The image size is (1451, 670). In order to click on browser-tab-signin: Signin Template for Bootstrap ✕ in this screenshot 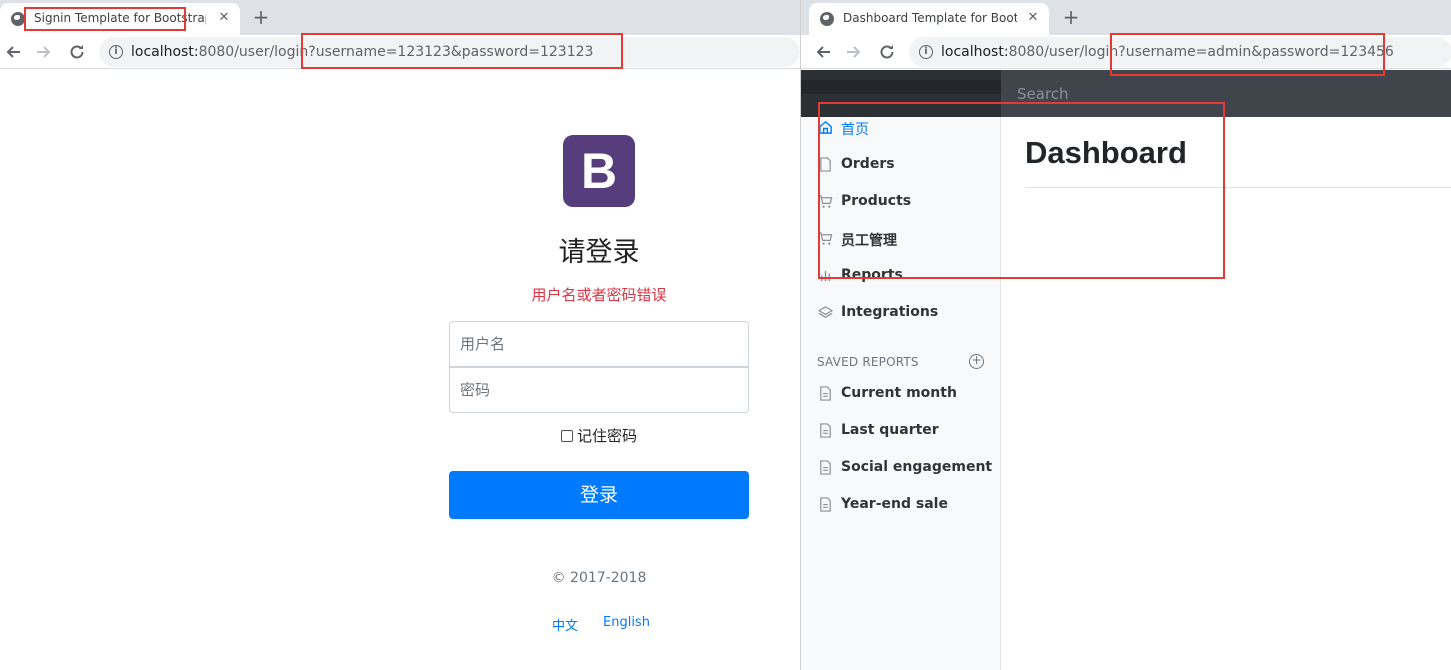, I will do `click(120, 19)`.